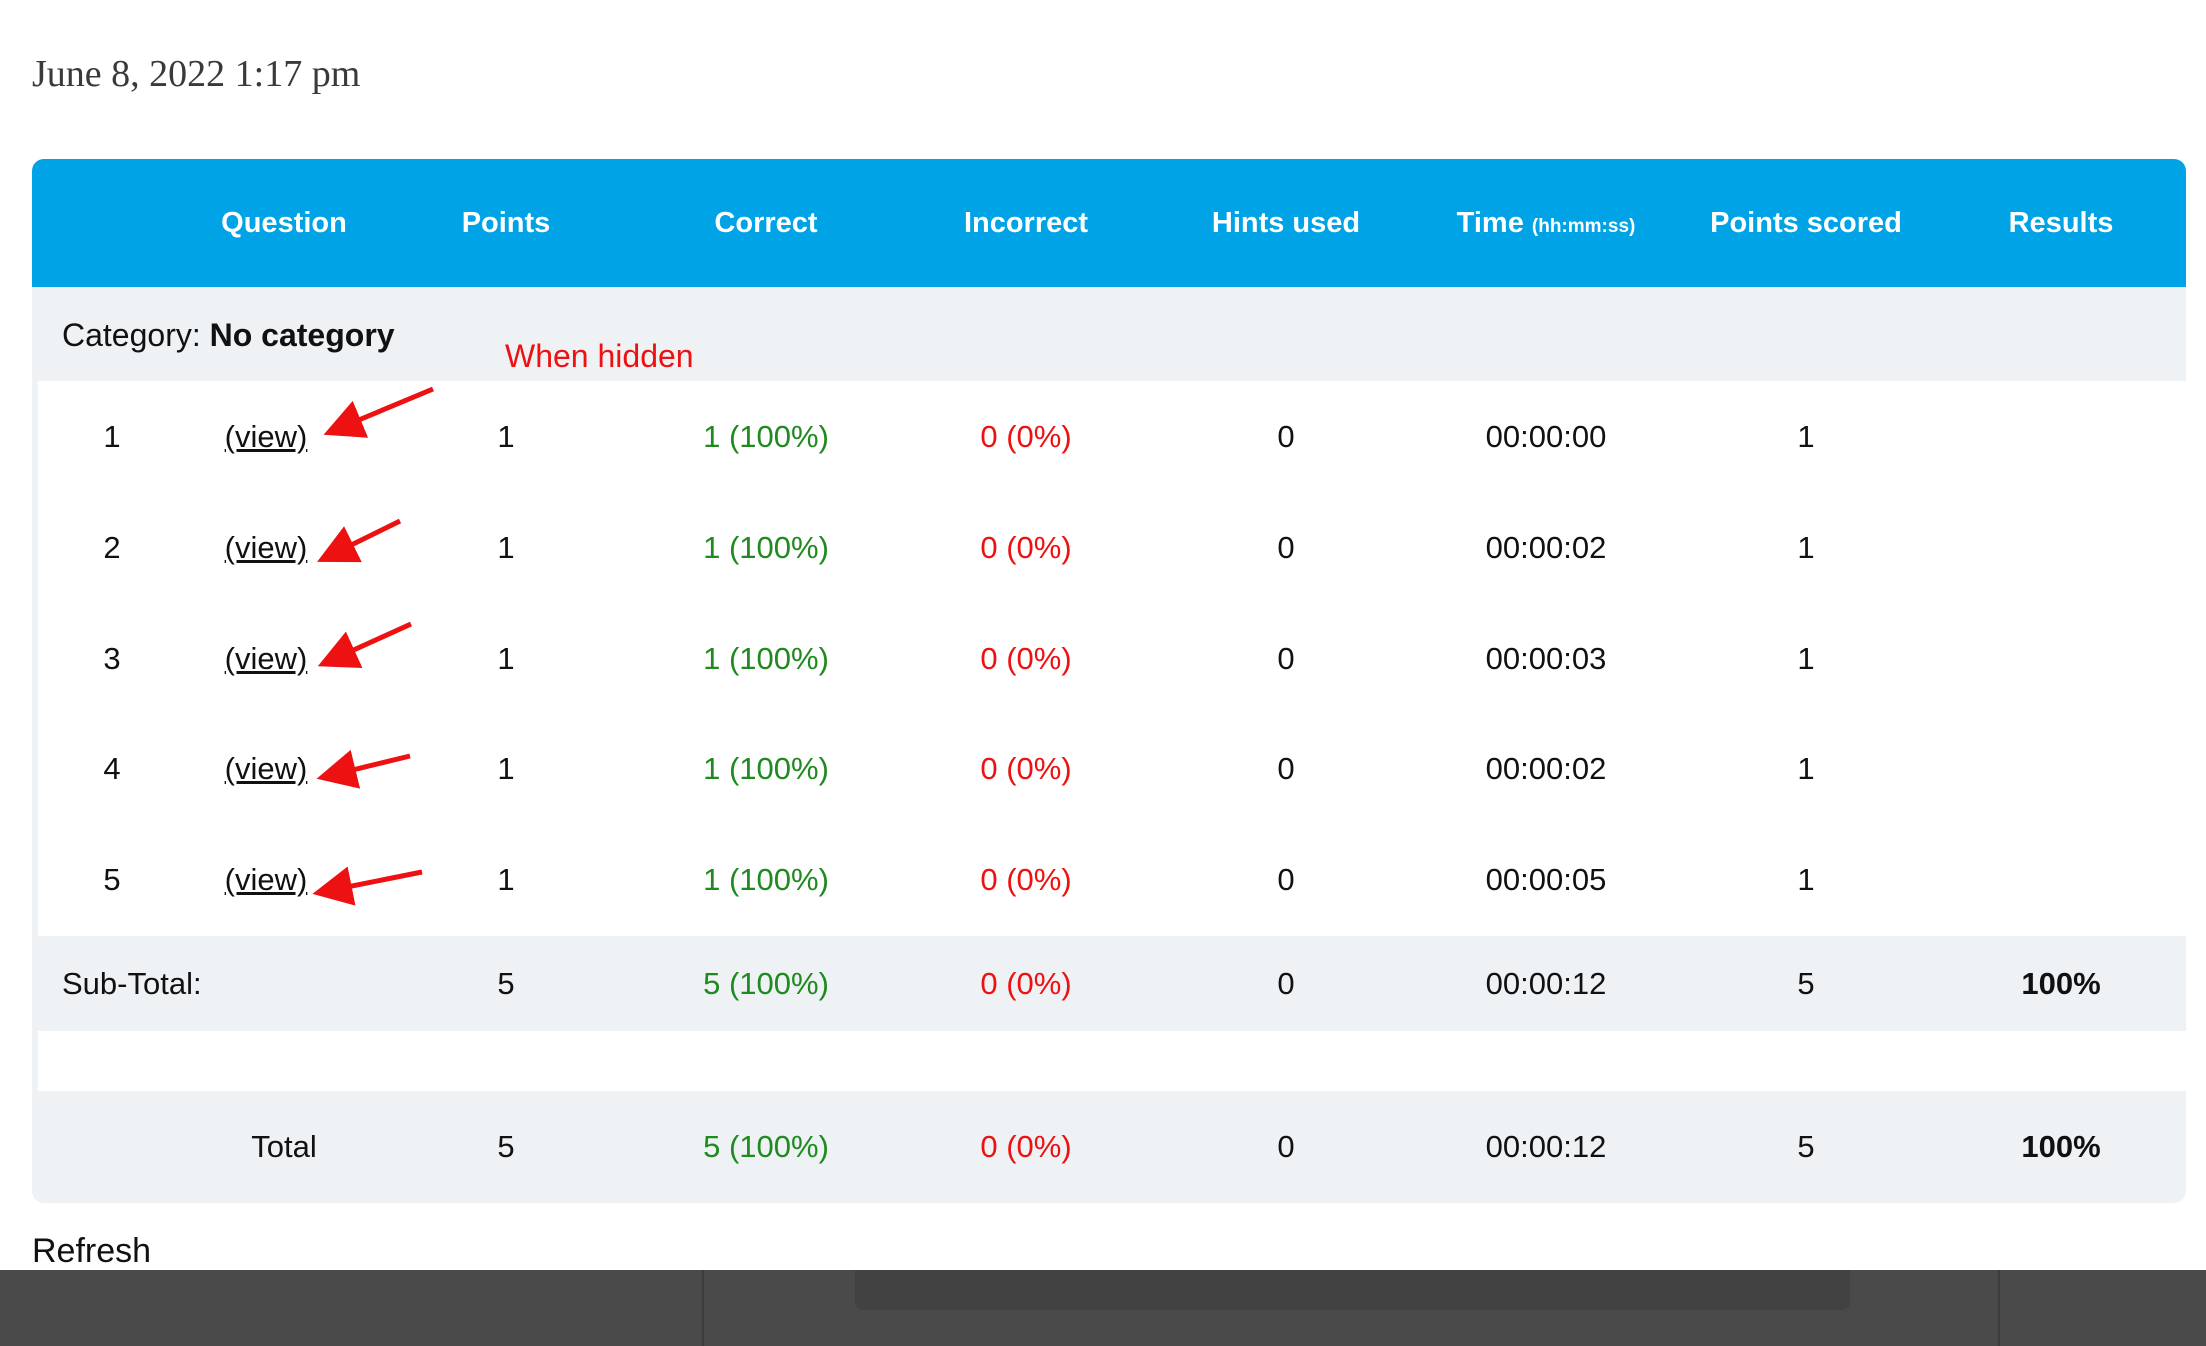 The width and height of the screenshot is (2206, 1346). What do you see at coordinates (112, 658) in the screenshot?
I see `row-num: 3` at bounding box center [112, 658].